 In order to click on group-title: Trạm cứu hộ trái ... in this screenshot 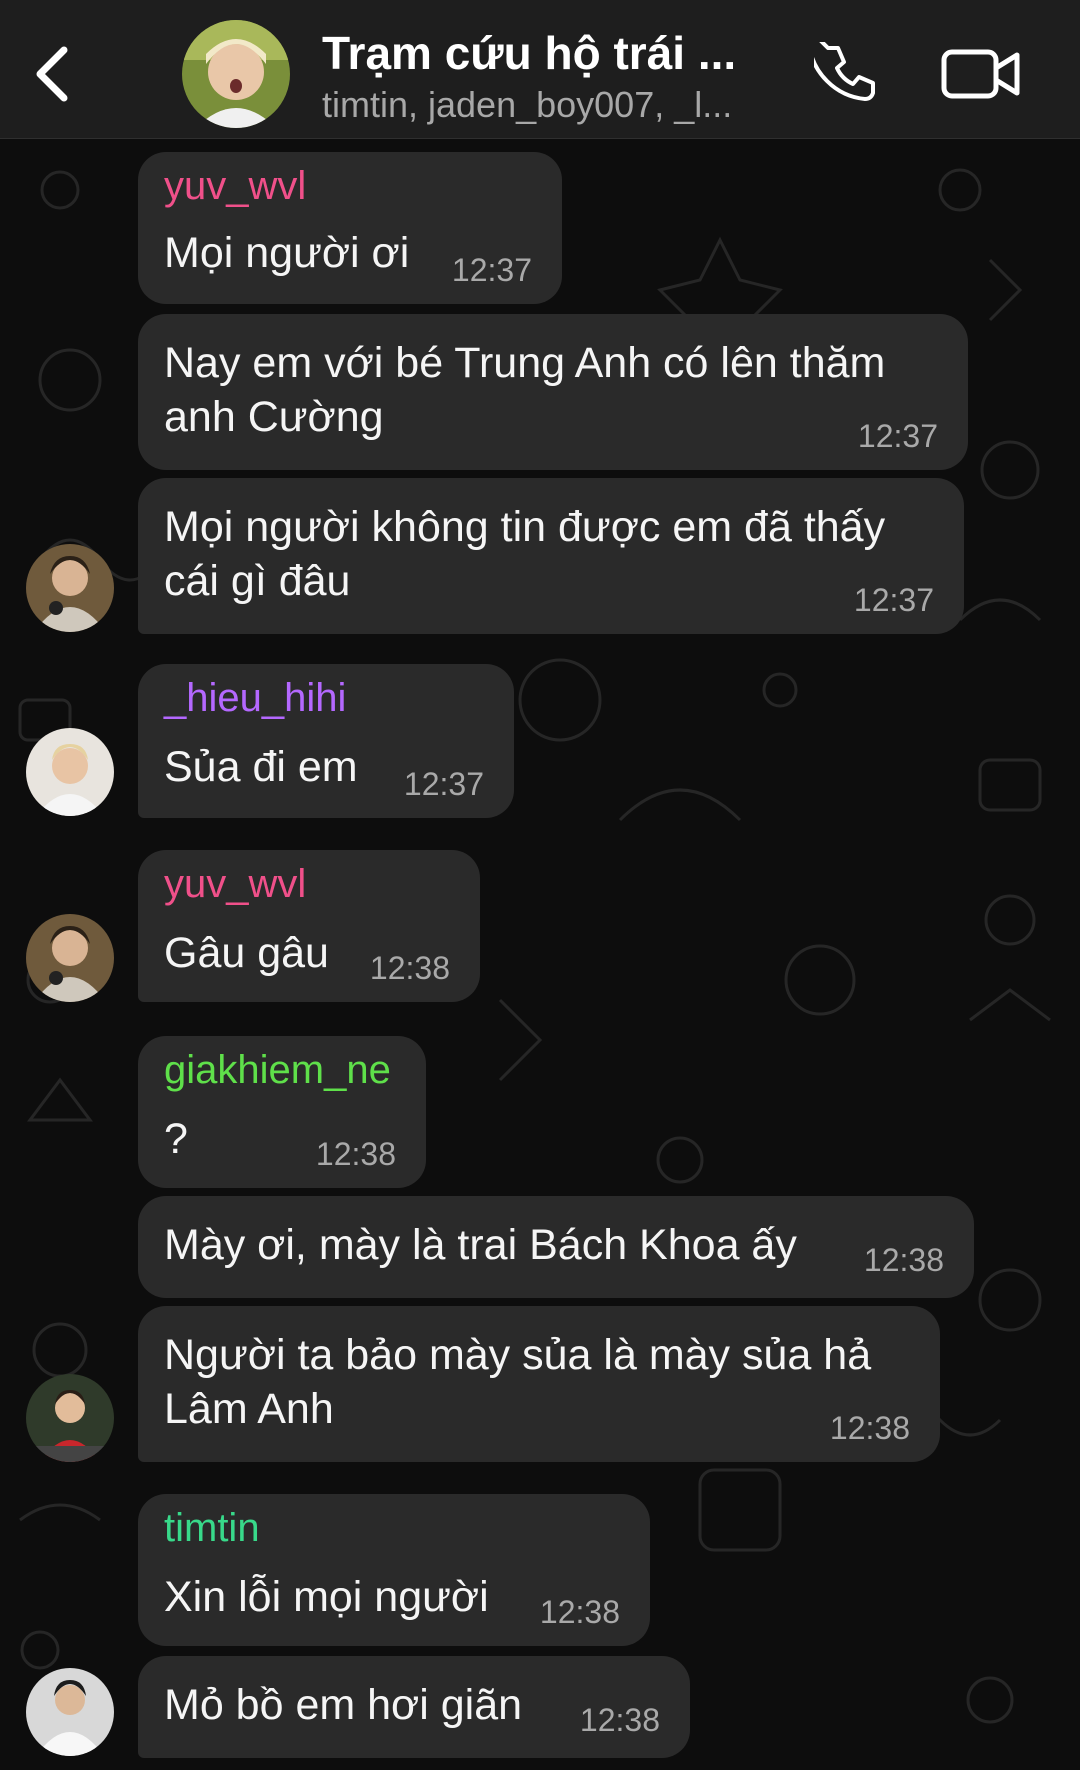, I will do `click(547, 53)`.